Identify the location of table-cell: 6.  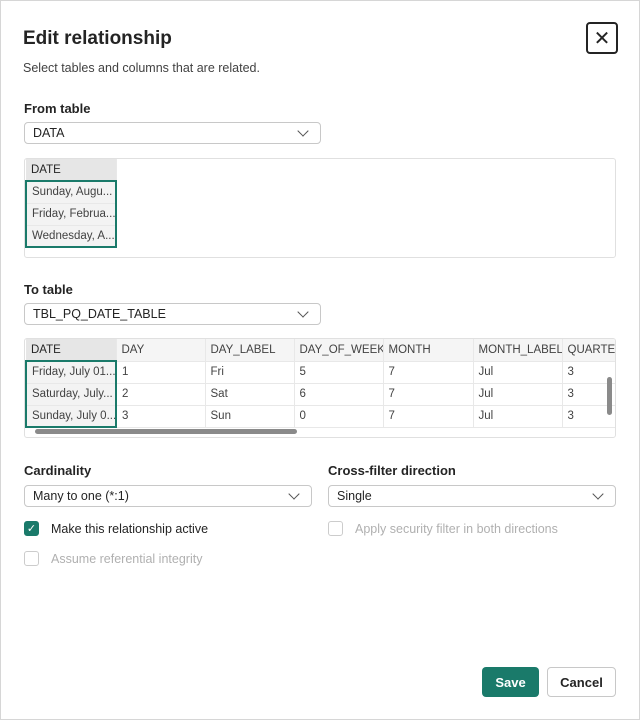
(339, 394).